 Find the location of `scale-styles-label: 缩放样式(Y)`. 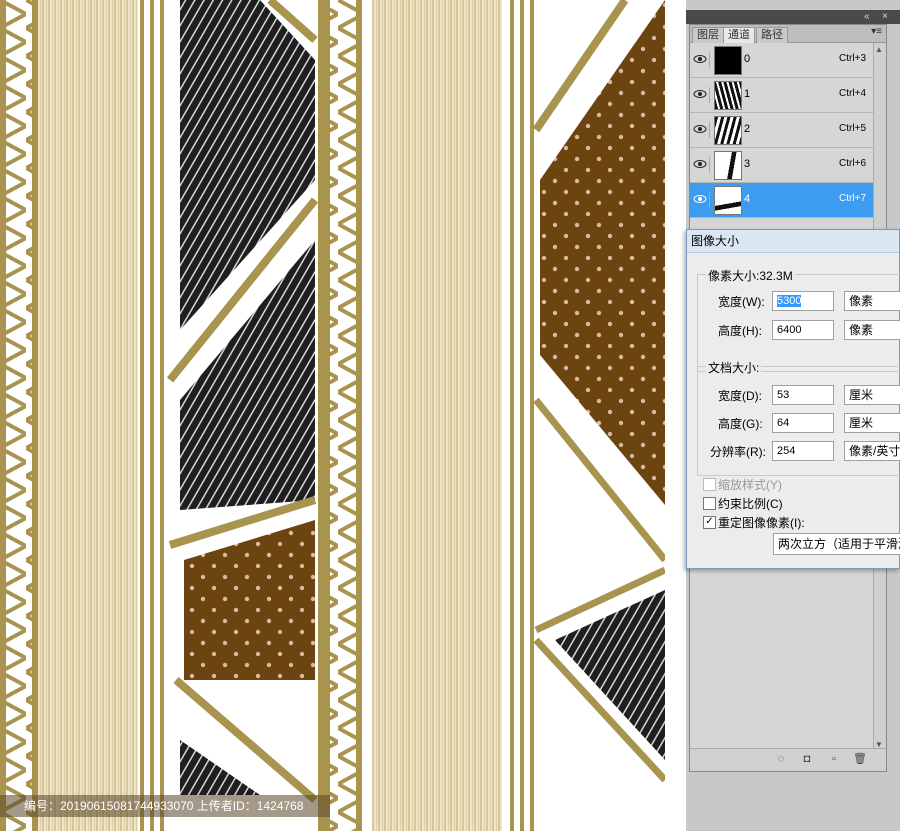

scale-styles-label: 缩放样式(Y) is located at coordinates (750, 485).